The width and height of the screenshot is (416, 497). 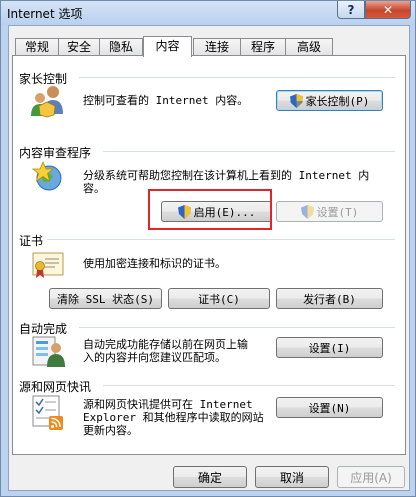 I want to click on feeds-heading: 源和网页快讯, so click(x=55, y=387).